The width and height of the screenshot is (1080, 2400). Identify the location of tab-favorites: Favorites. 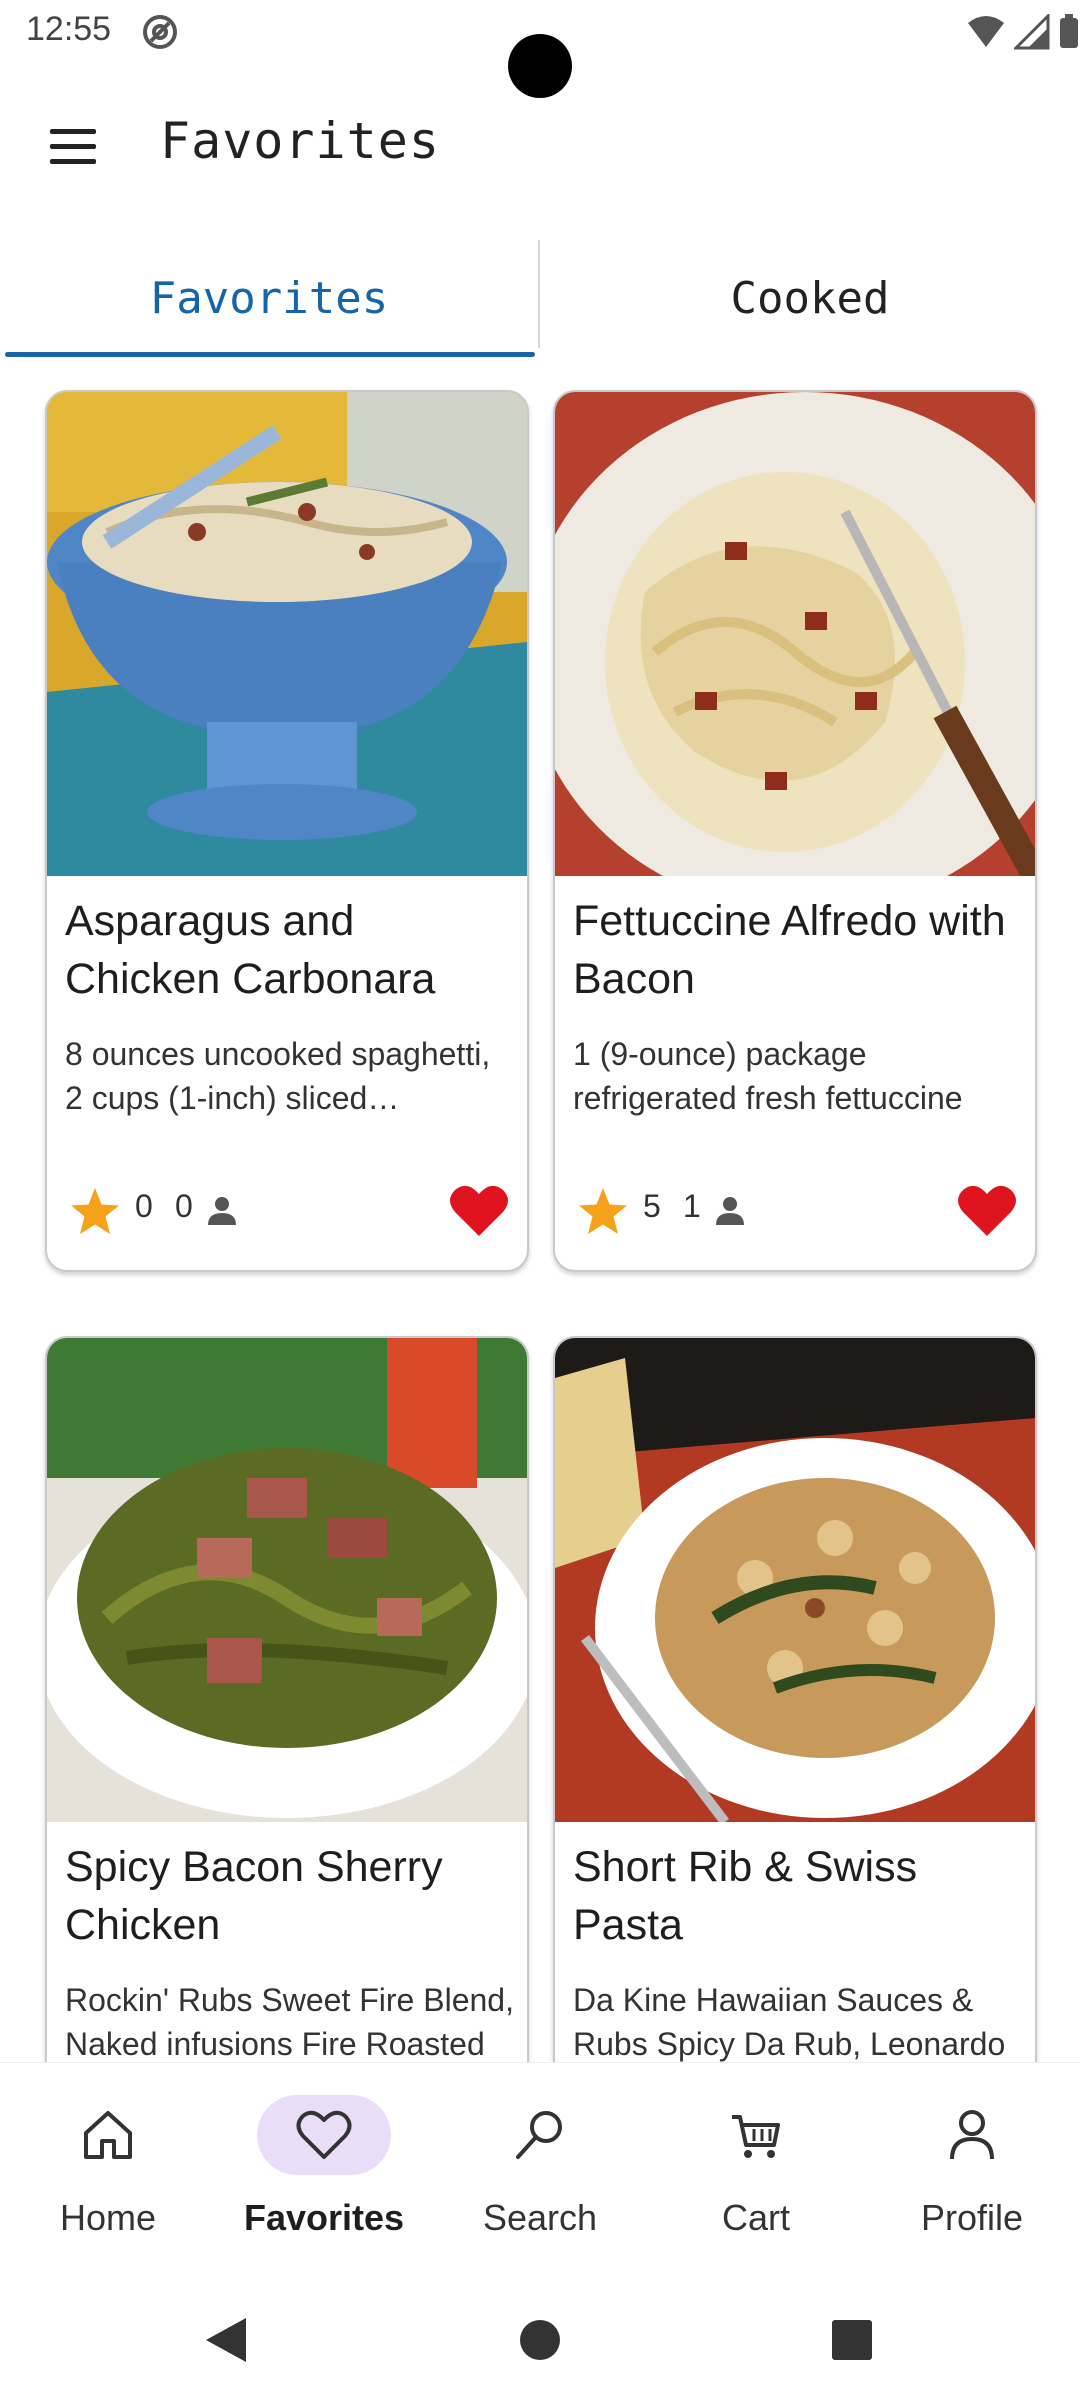
(269, 298).